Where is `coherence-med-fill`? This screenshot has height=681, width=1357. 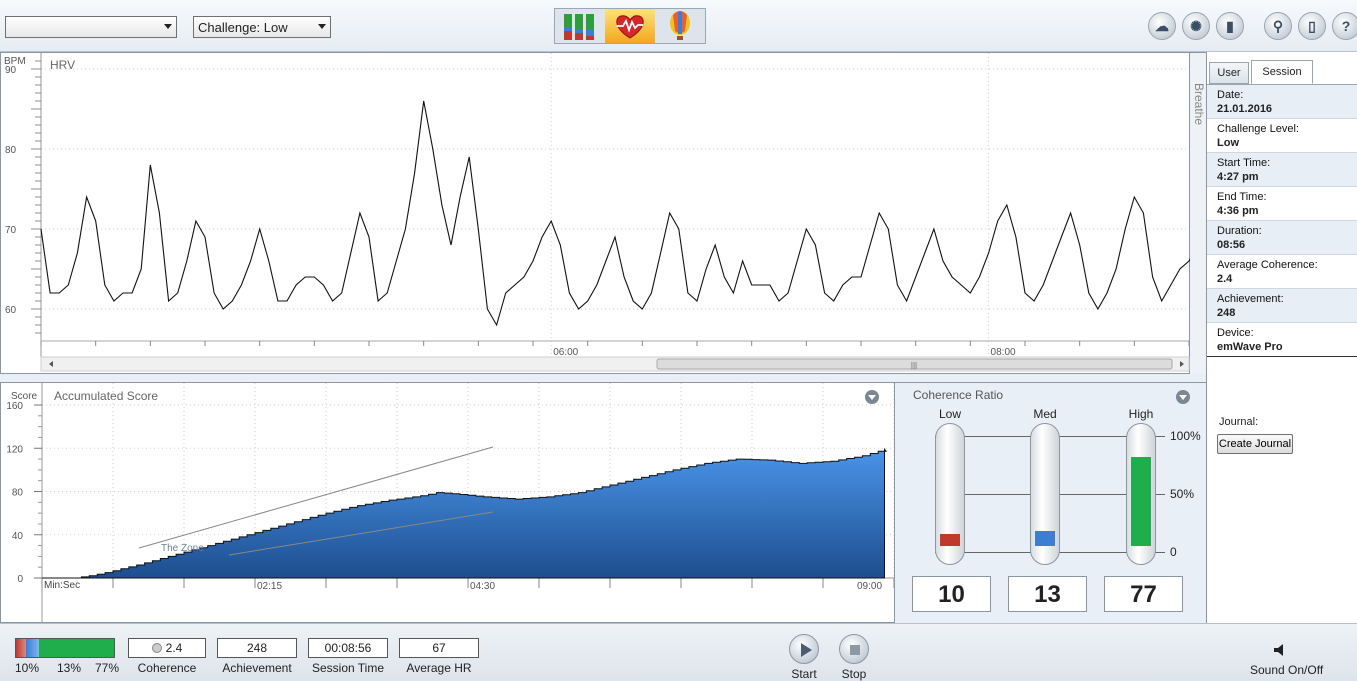
coherence-med-fill is located at coordinates (1045, 538).